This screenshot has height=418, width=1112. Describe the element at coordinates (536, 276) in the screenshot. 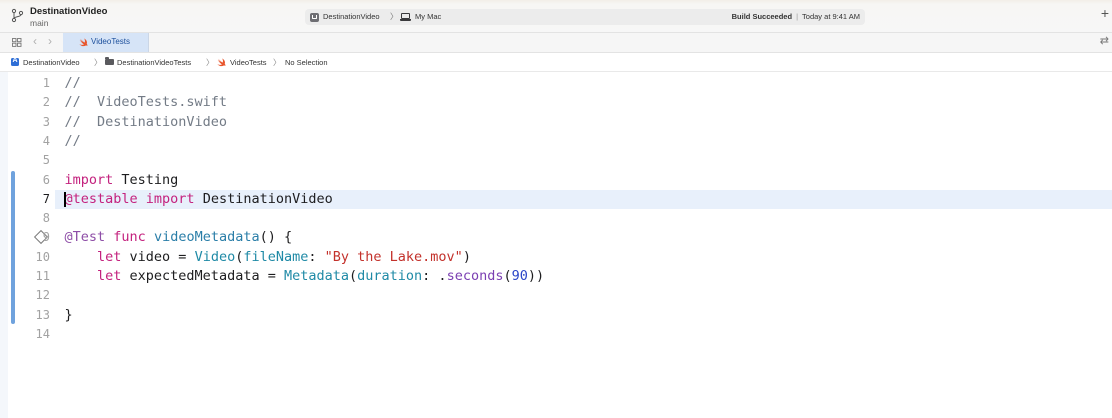

I see `code-token: ))` at that location.